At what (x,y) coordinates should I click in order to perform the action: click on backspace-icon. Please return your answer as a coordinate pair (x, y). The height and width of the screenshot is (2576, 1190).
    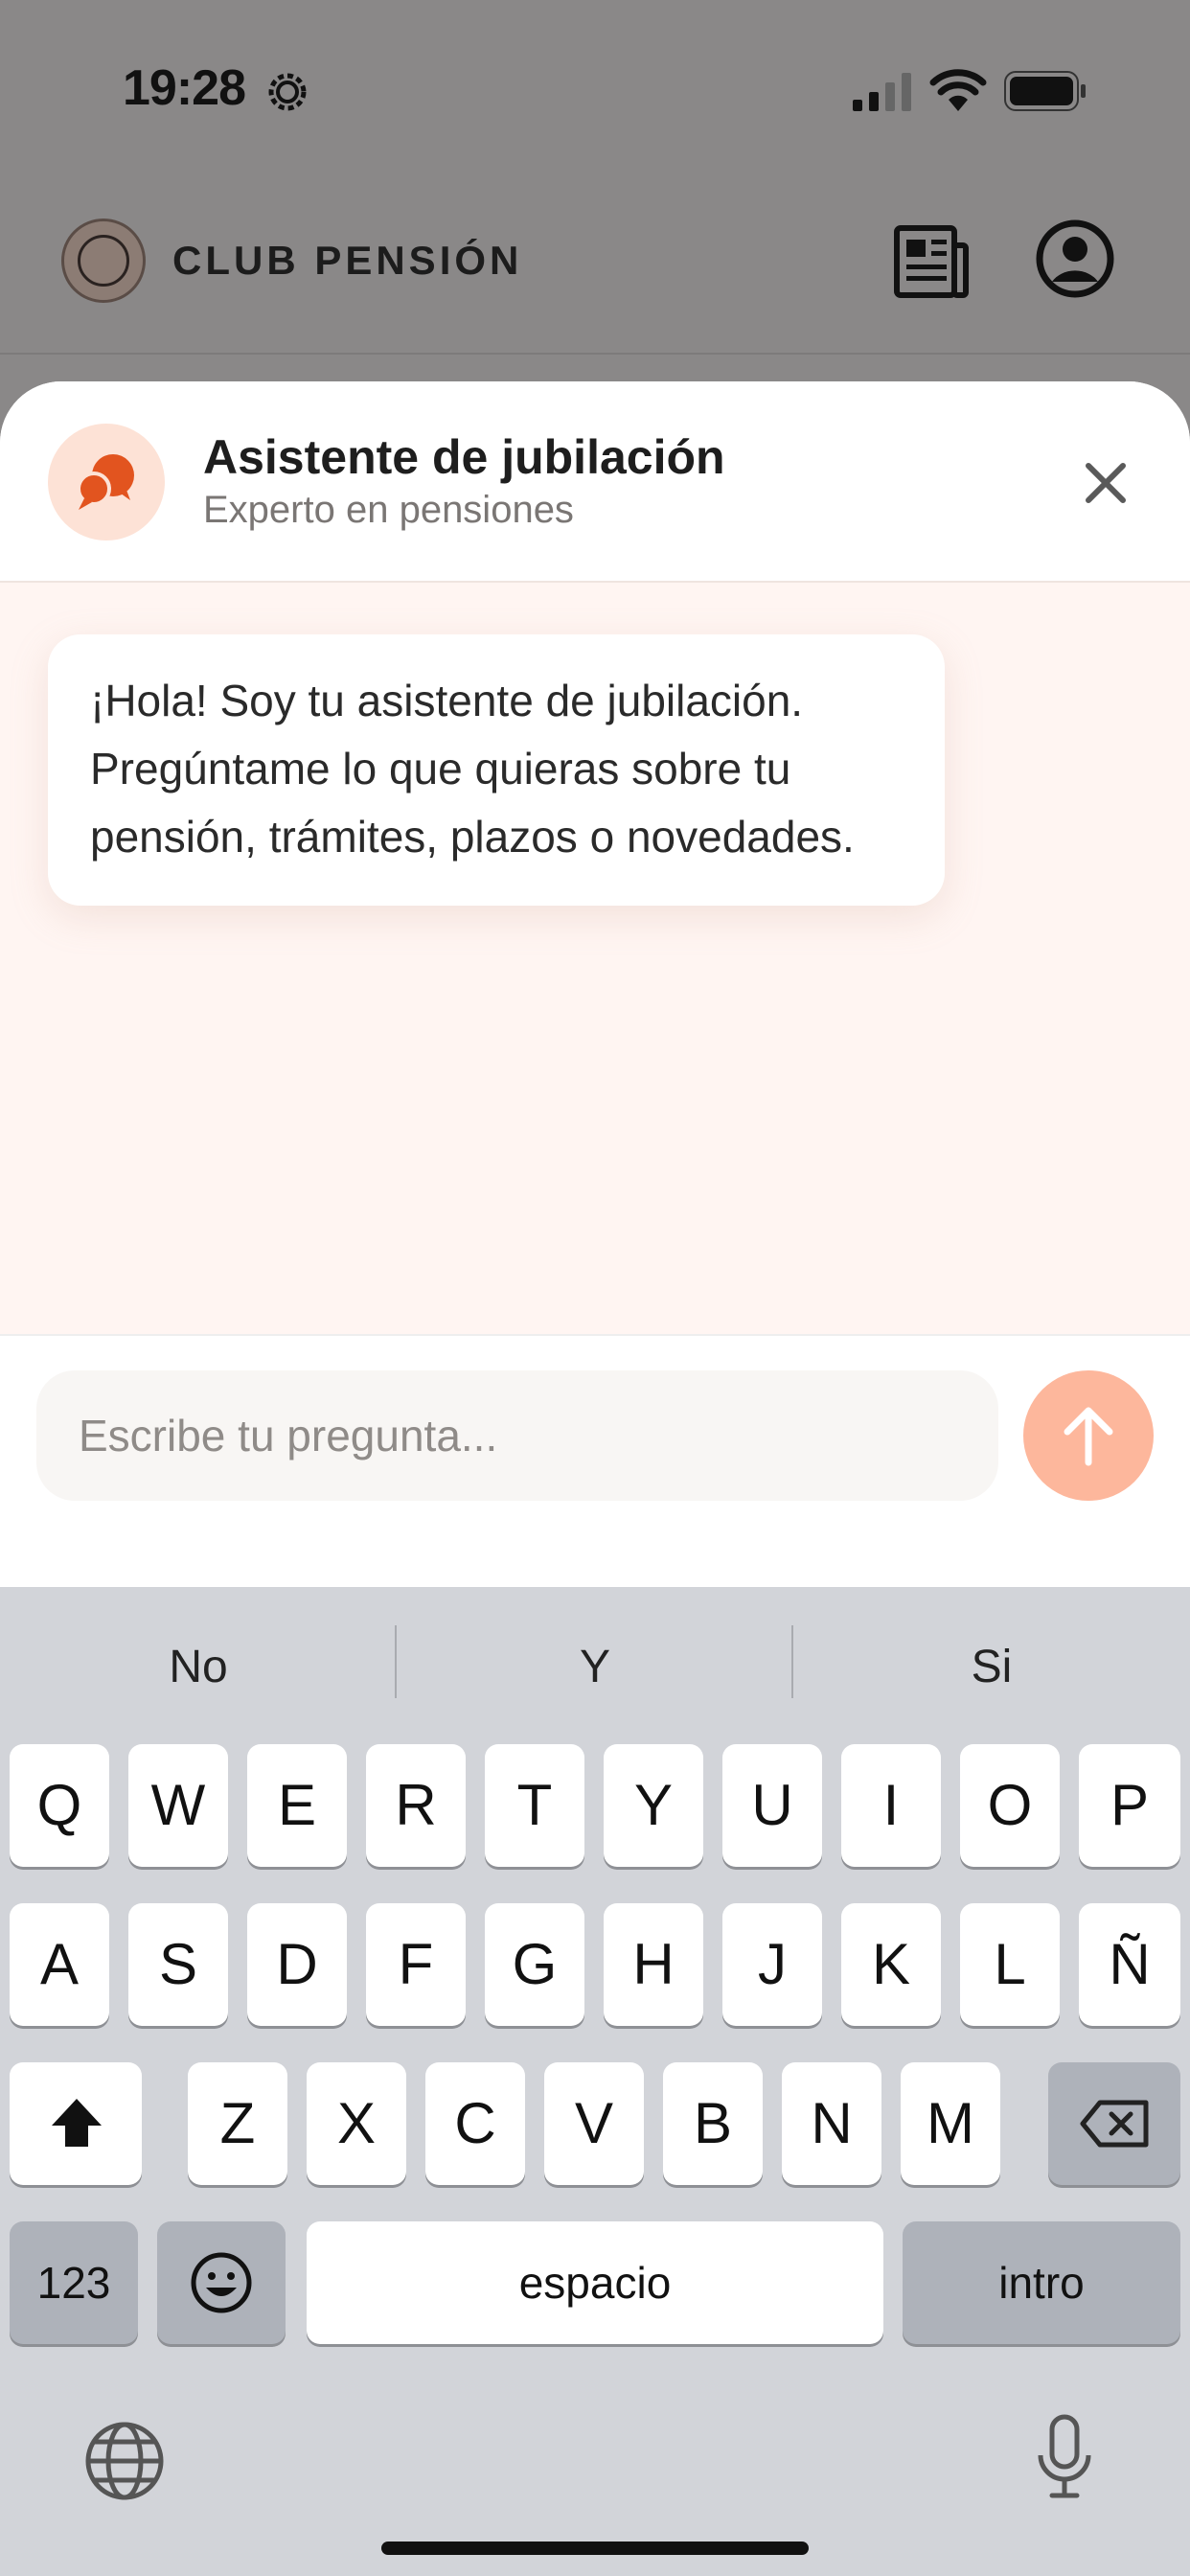
    Looking at the image, I should click on (1114, 2124).